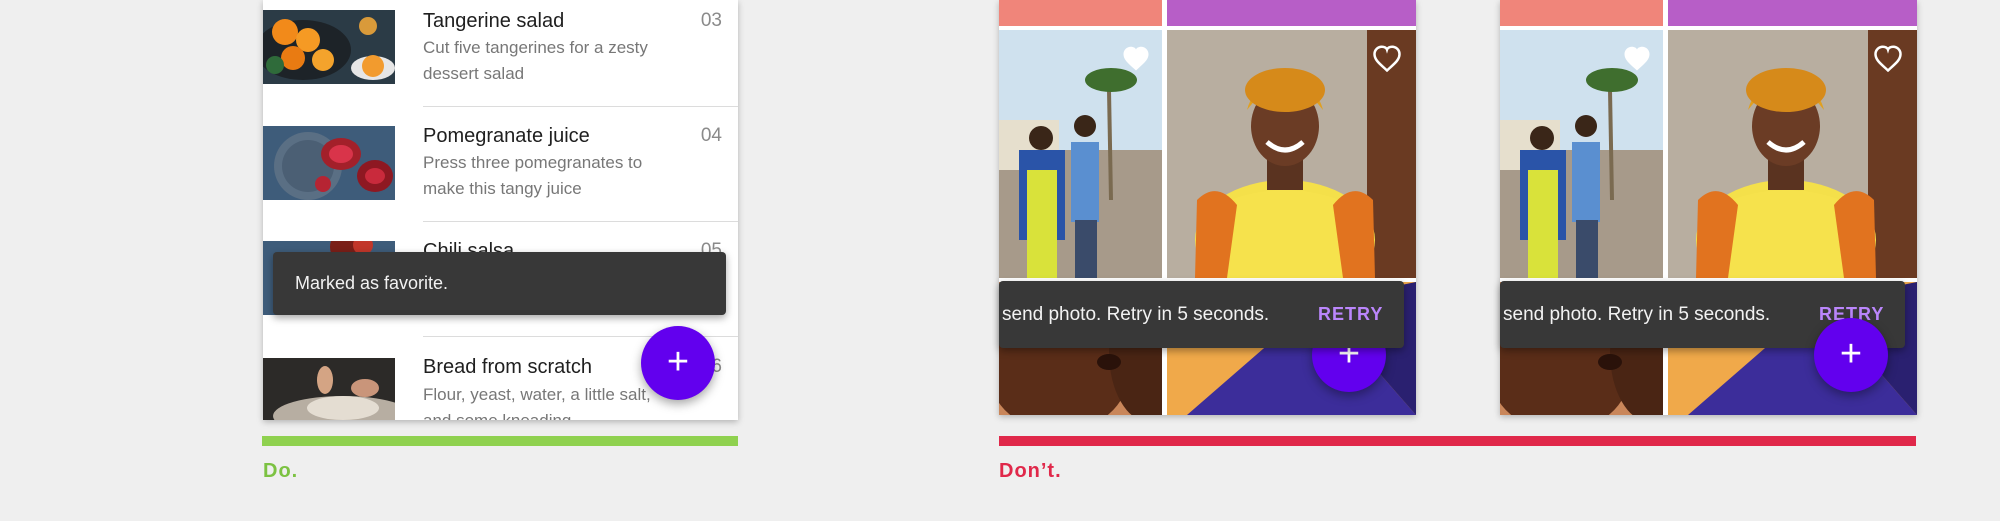 Image resolution: width=2000 pixels, height=521 pixels. What do you see at coordinates (1457, 441) in the screenshot?
I see `dont-indicator-bar` at bounding box center [1457, 441].